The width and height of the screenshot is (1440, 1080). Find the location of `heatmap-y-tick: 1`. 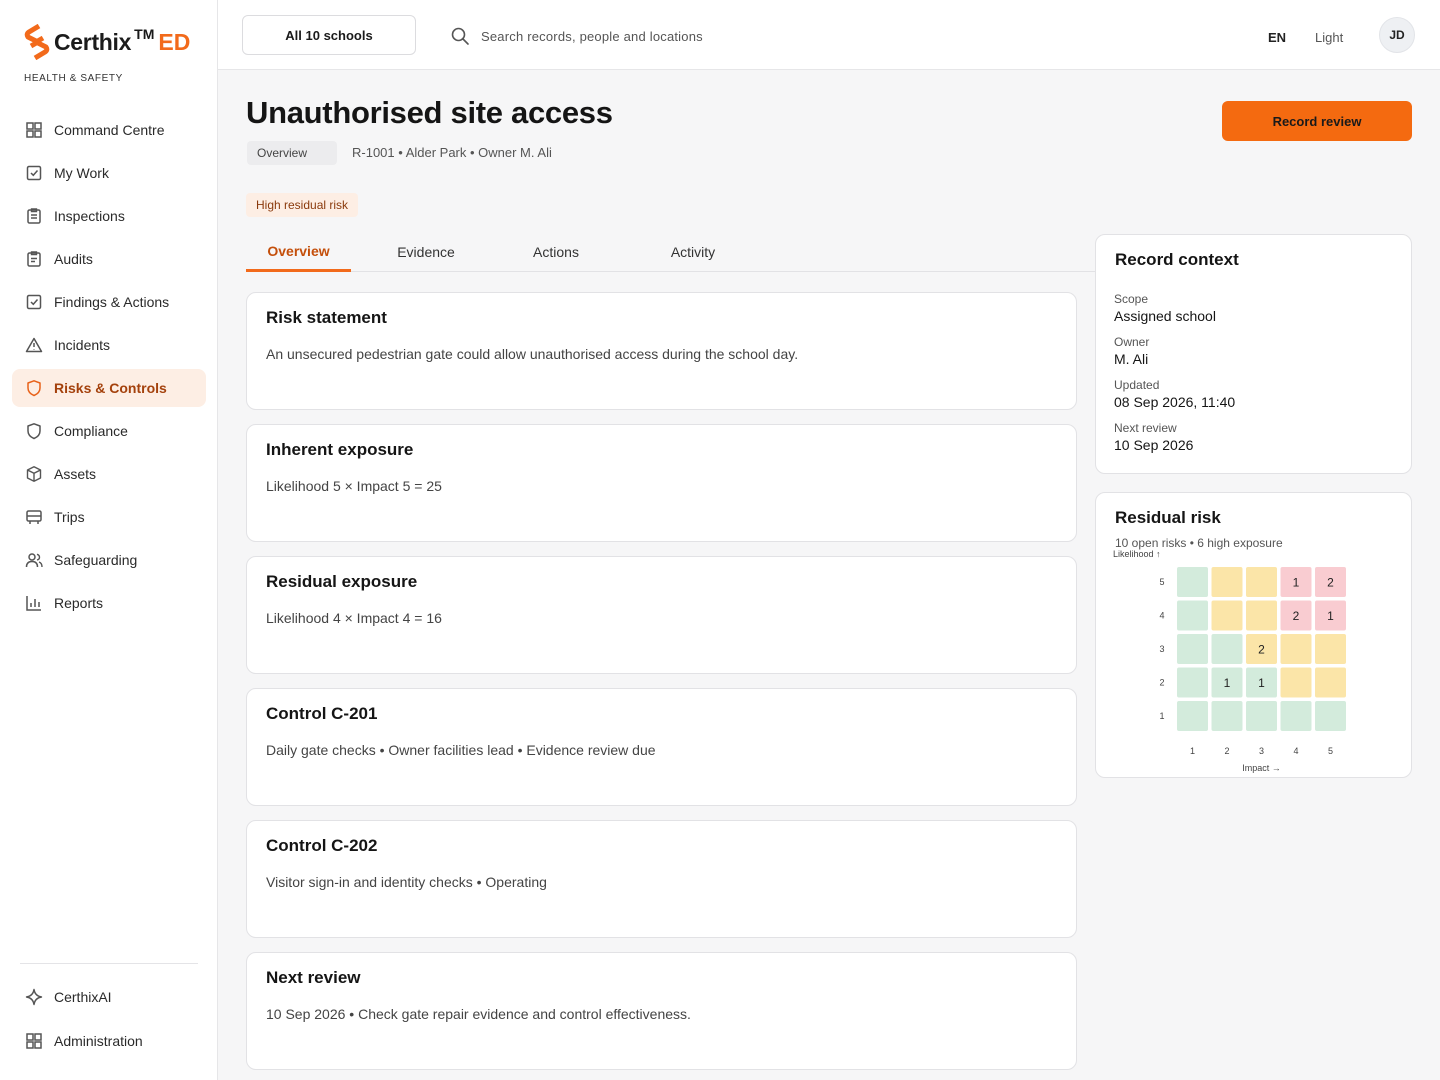

heatmap-y-tick: 1 is located at coordinates (1161, 716).